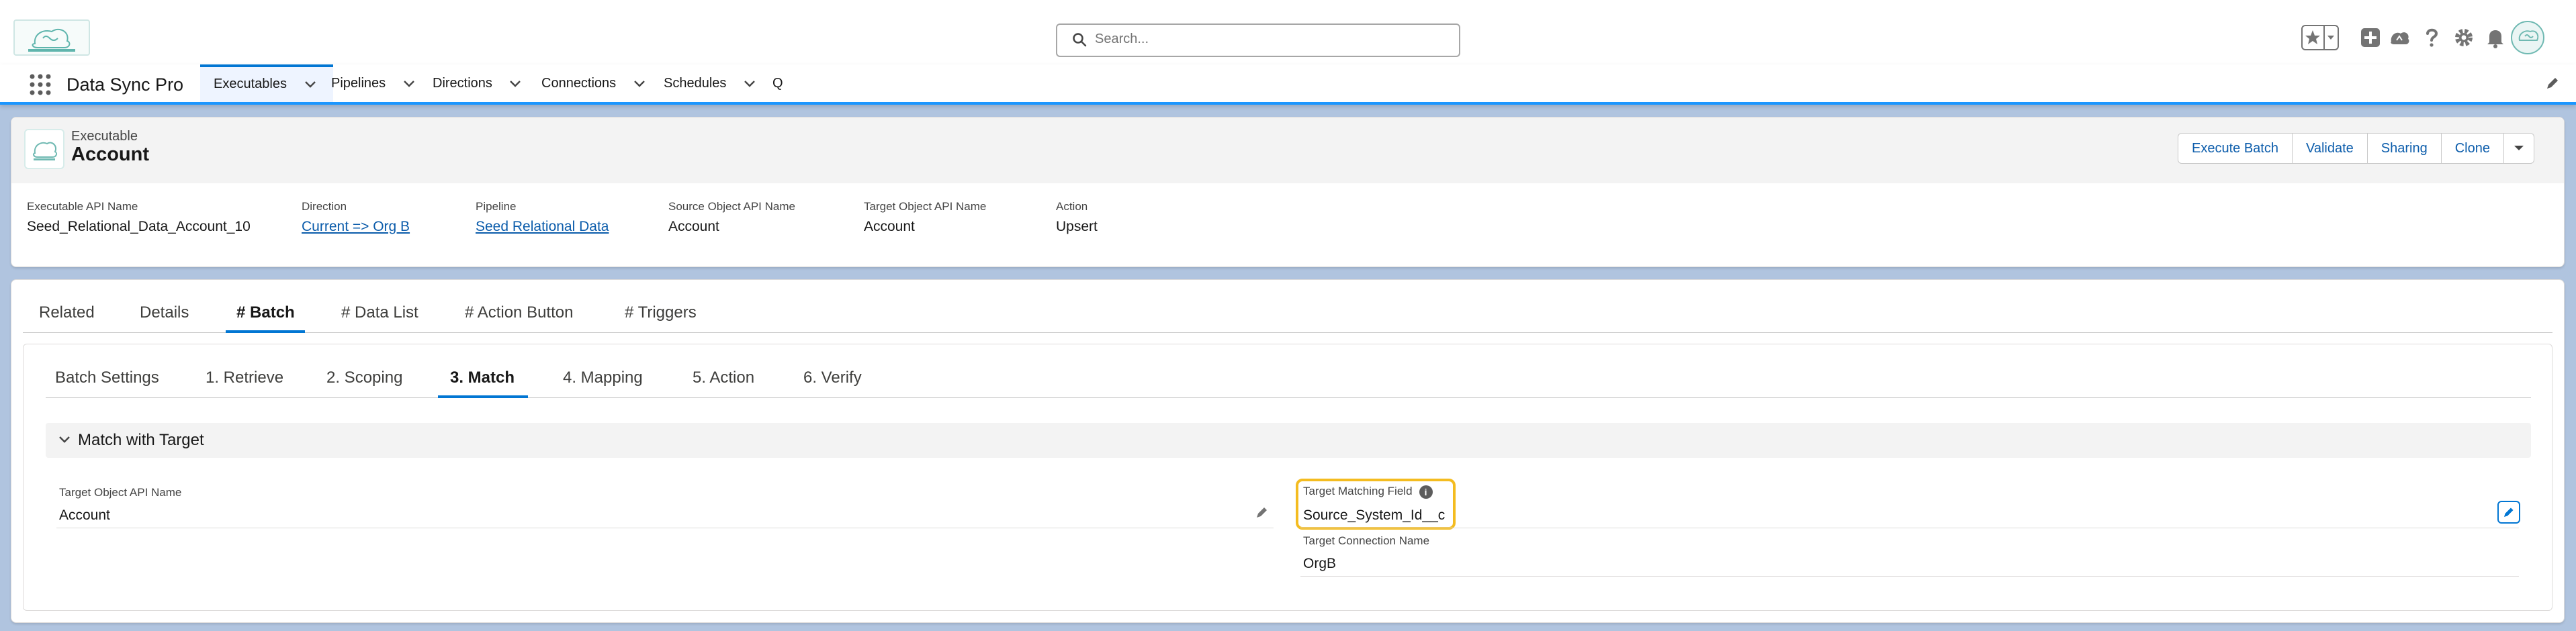  I want to click on active-subtab-indicator, so click(483, 396).